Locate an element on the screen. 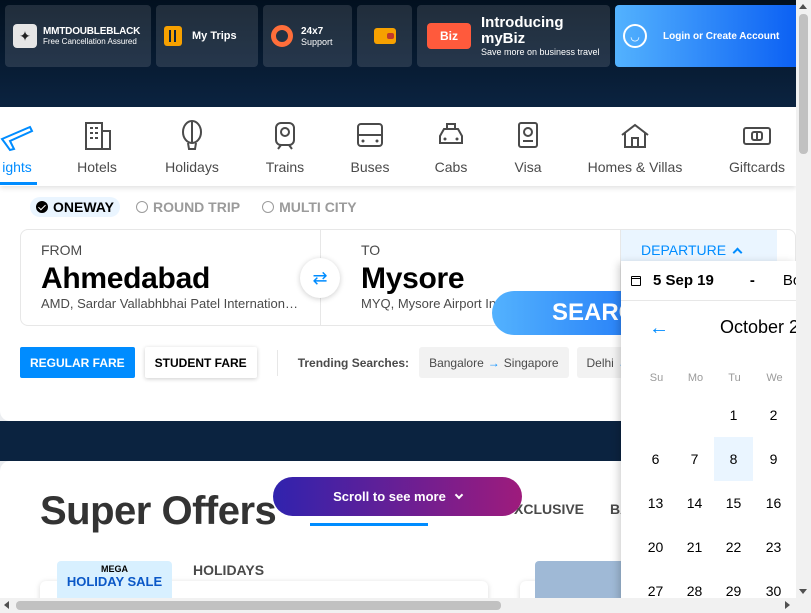 Image resolution: width=811 pixels, height=613 pixels. calendar-day: 14 is located at coordinates (694, 503).